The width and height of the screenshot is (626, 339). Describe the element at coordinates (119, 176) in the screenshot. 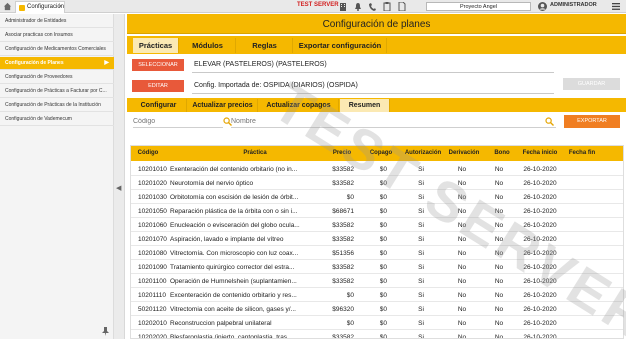

I see `sidebar-collapse-strip: ◀` at that location.